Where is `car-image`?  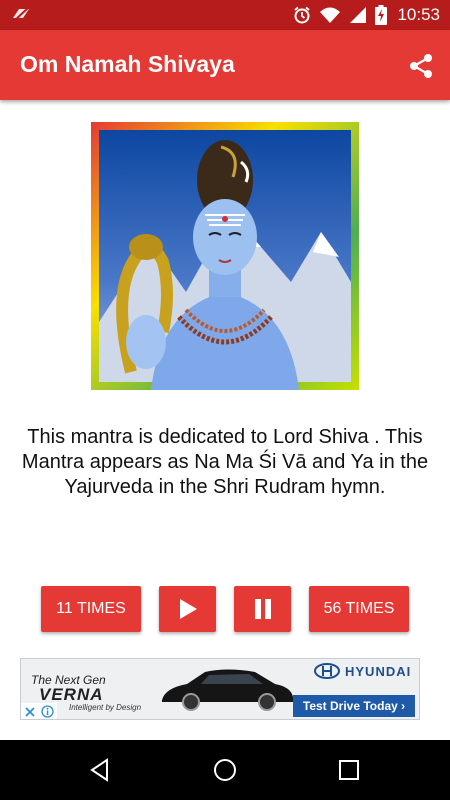 car-image is located at coordinates (227, 690).